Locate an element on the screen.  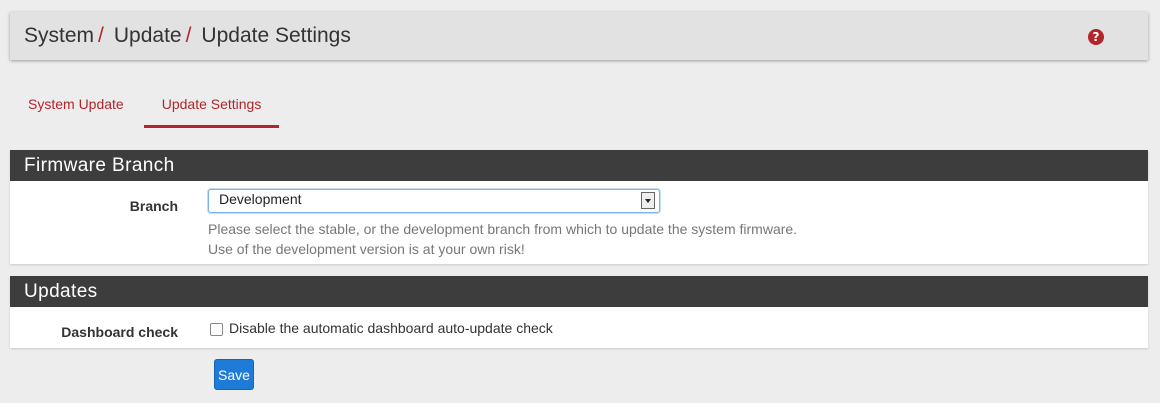
branch-select-value: Development is located at coordinates (260, 199).